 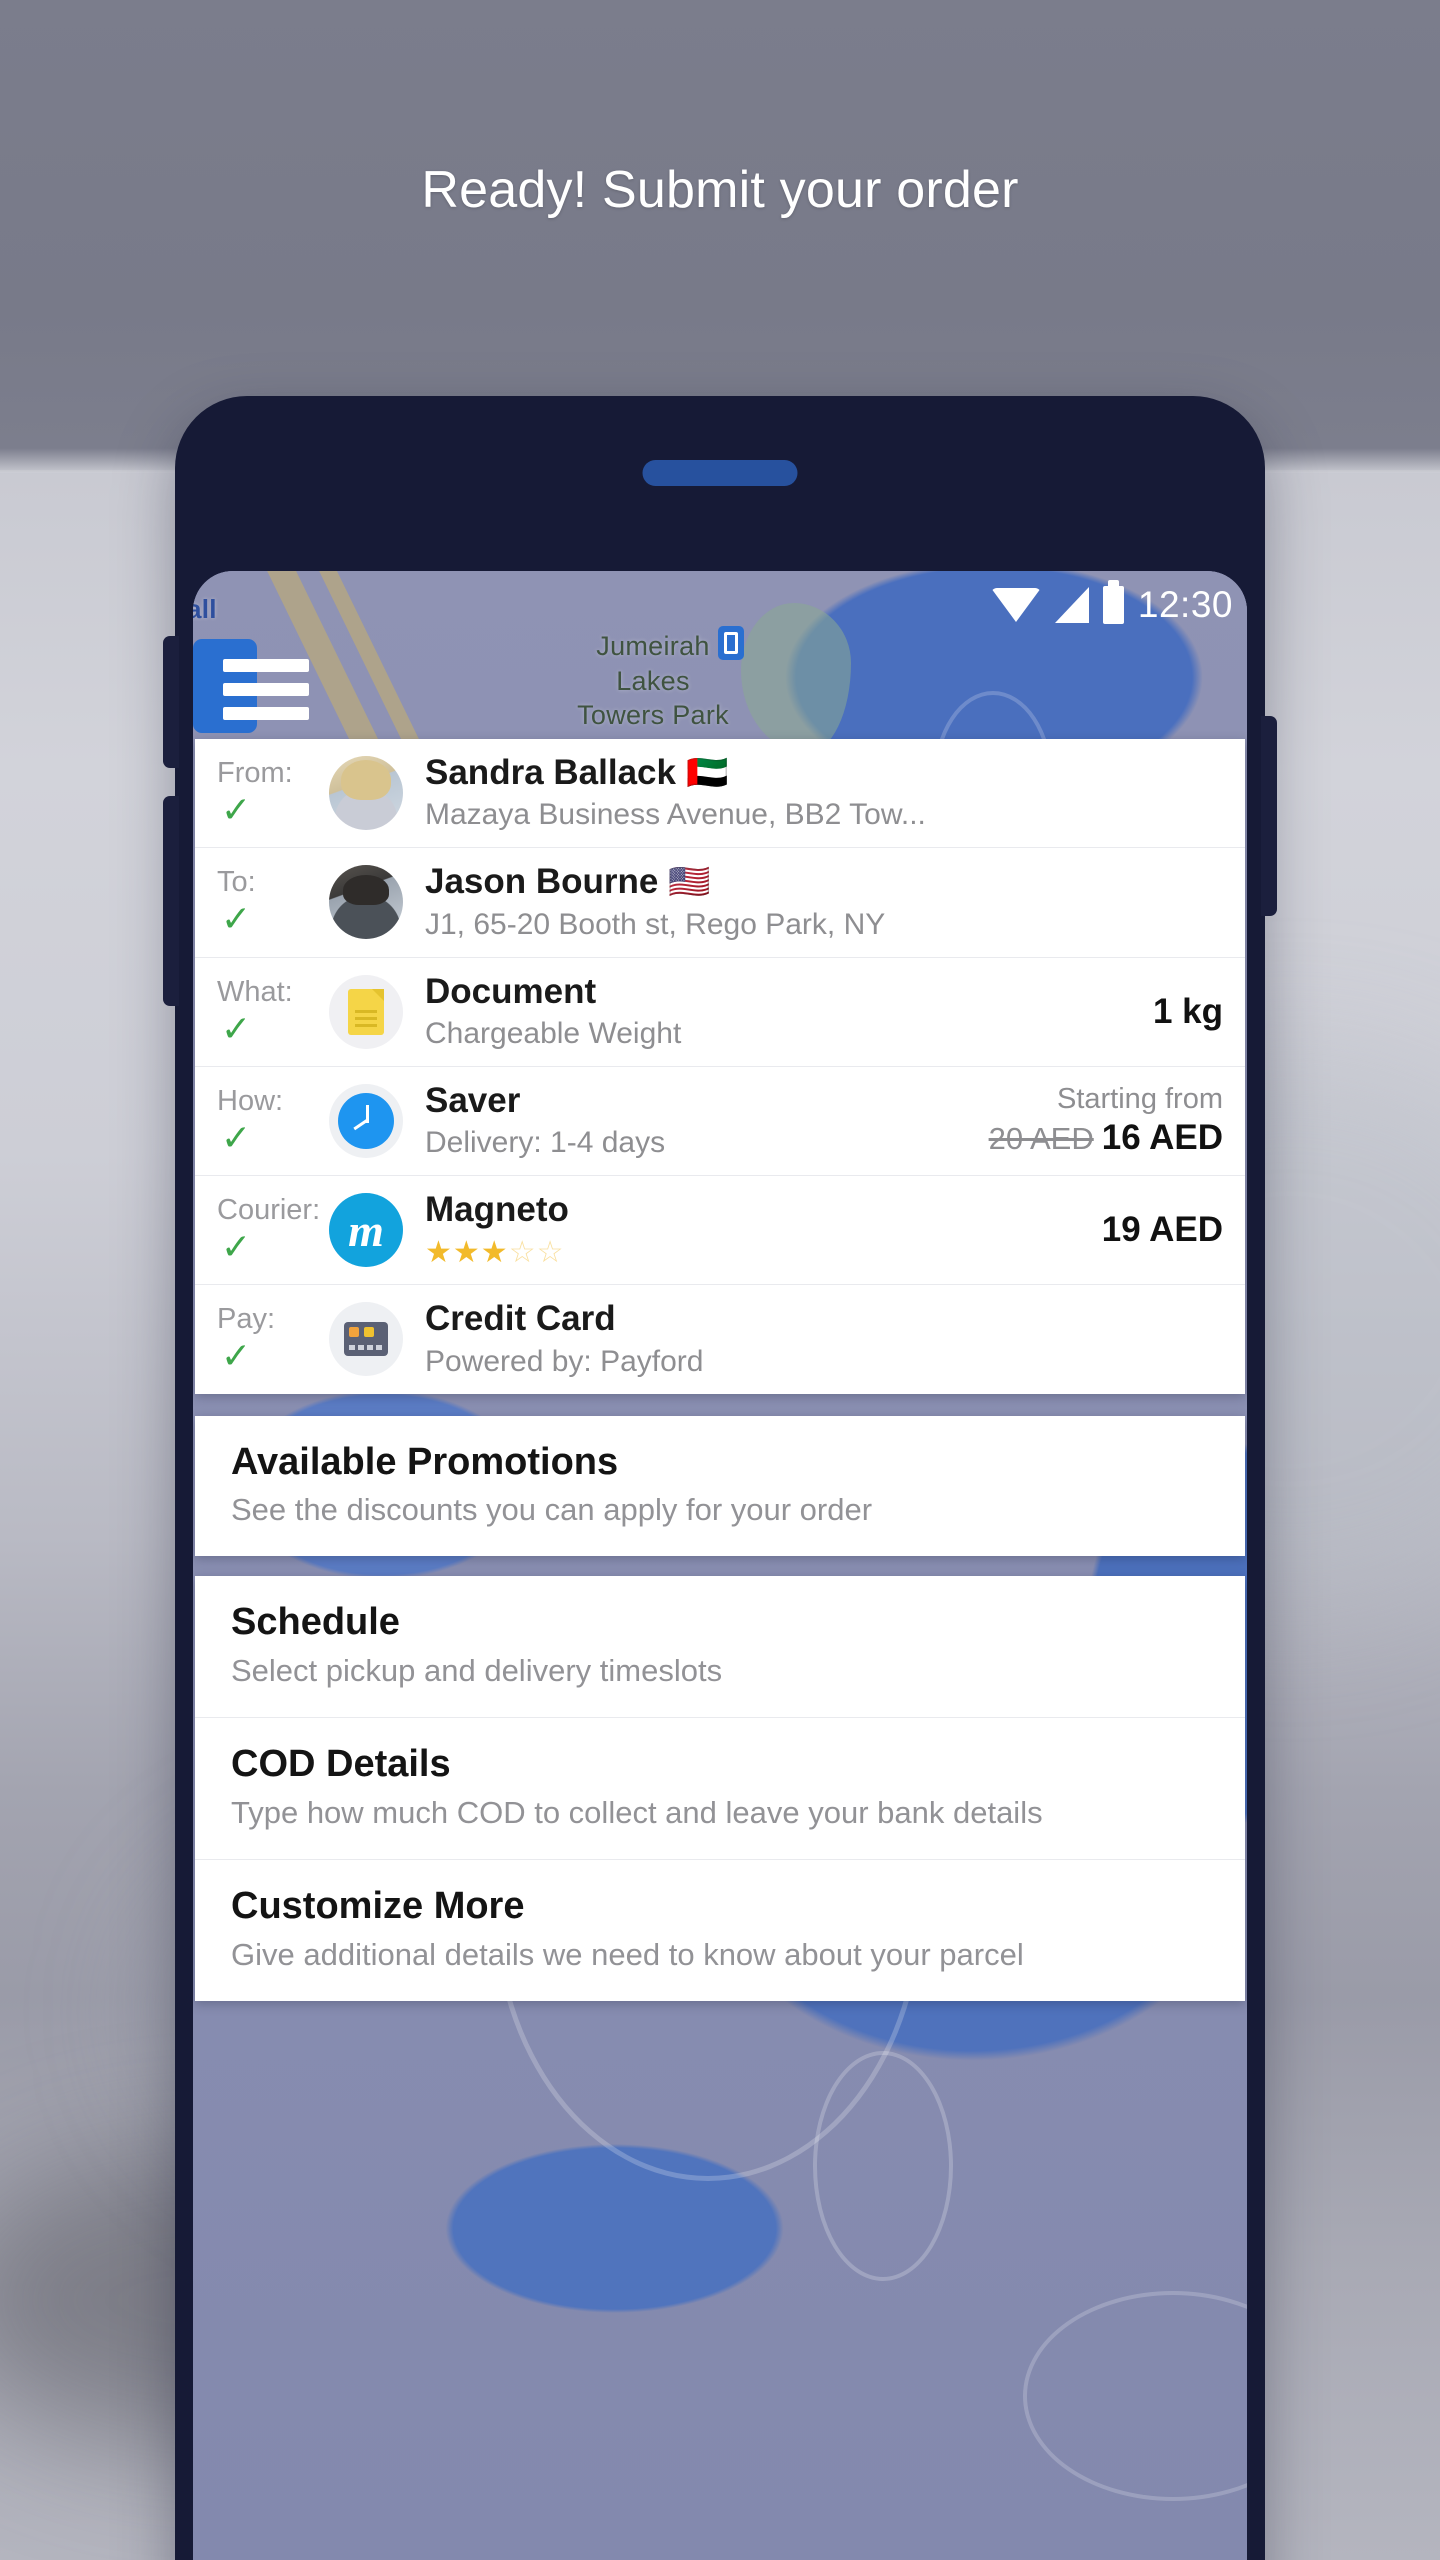 I want to click on star-empty-icon: ☆☆, so click(x=536, y=1253).